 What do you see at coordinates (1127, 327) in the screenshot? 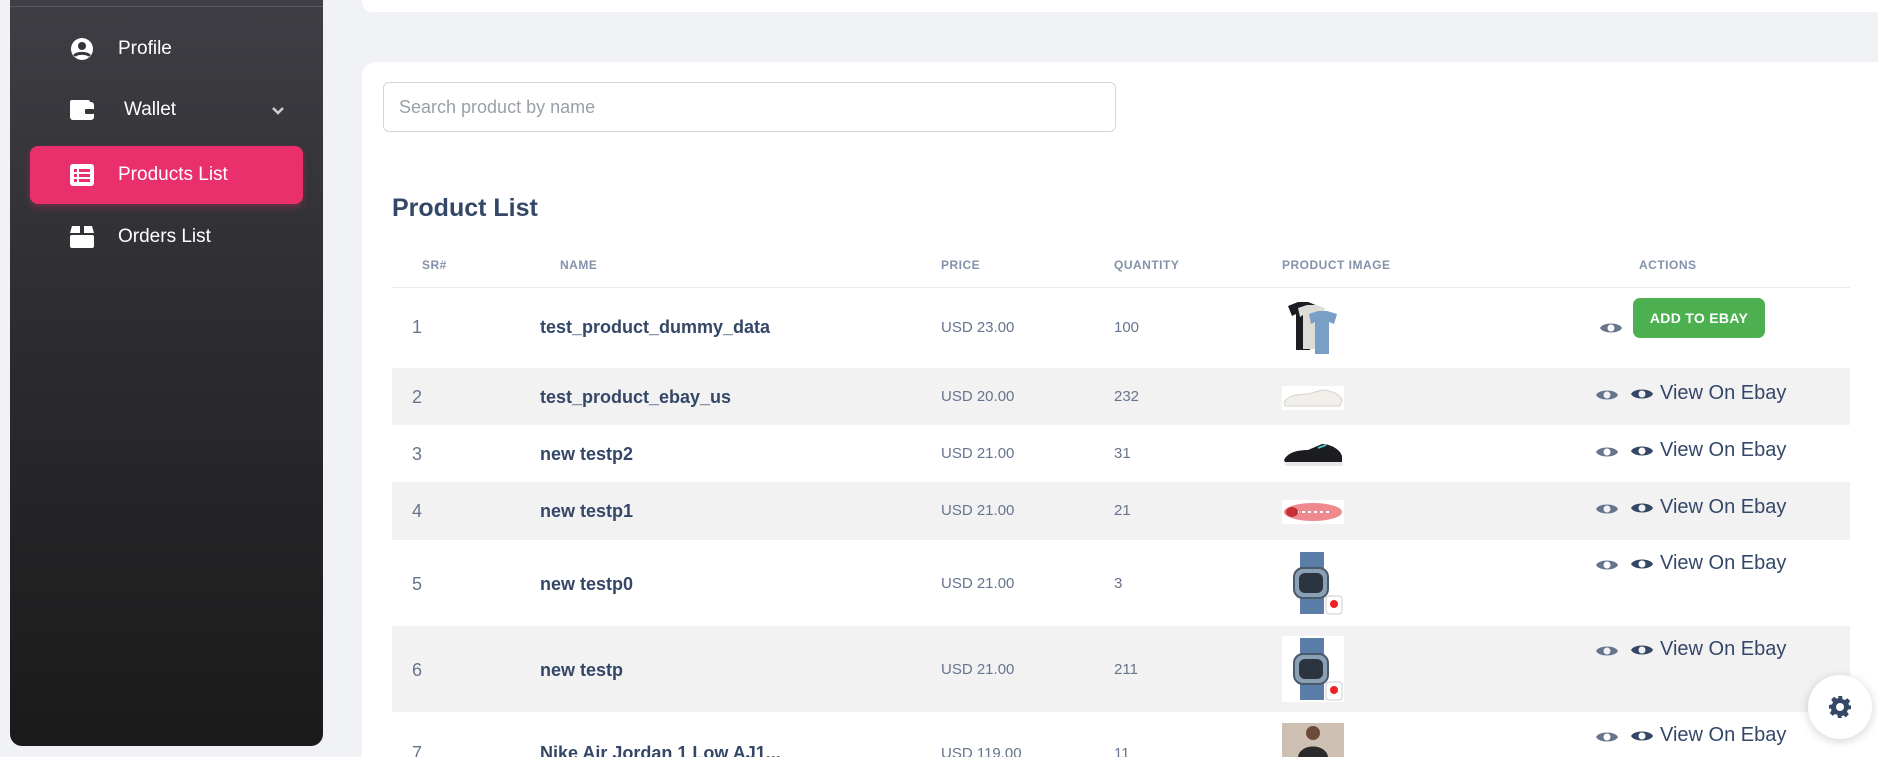
I see `product-quantity: 100` at bounding box center [1127, 327].